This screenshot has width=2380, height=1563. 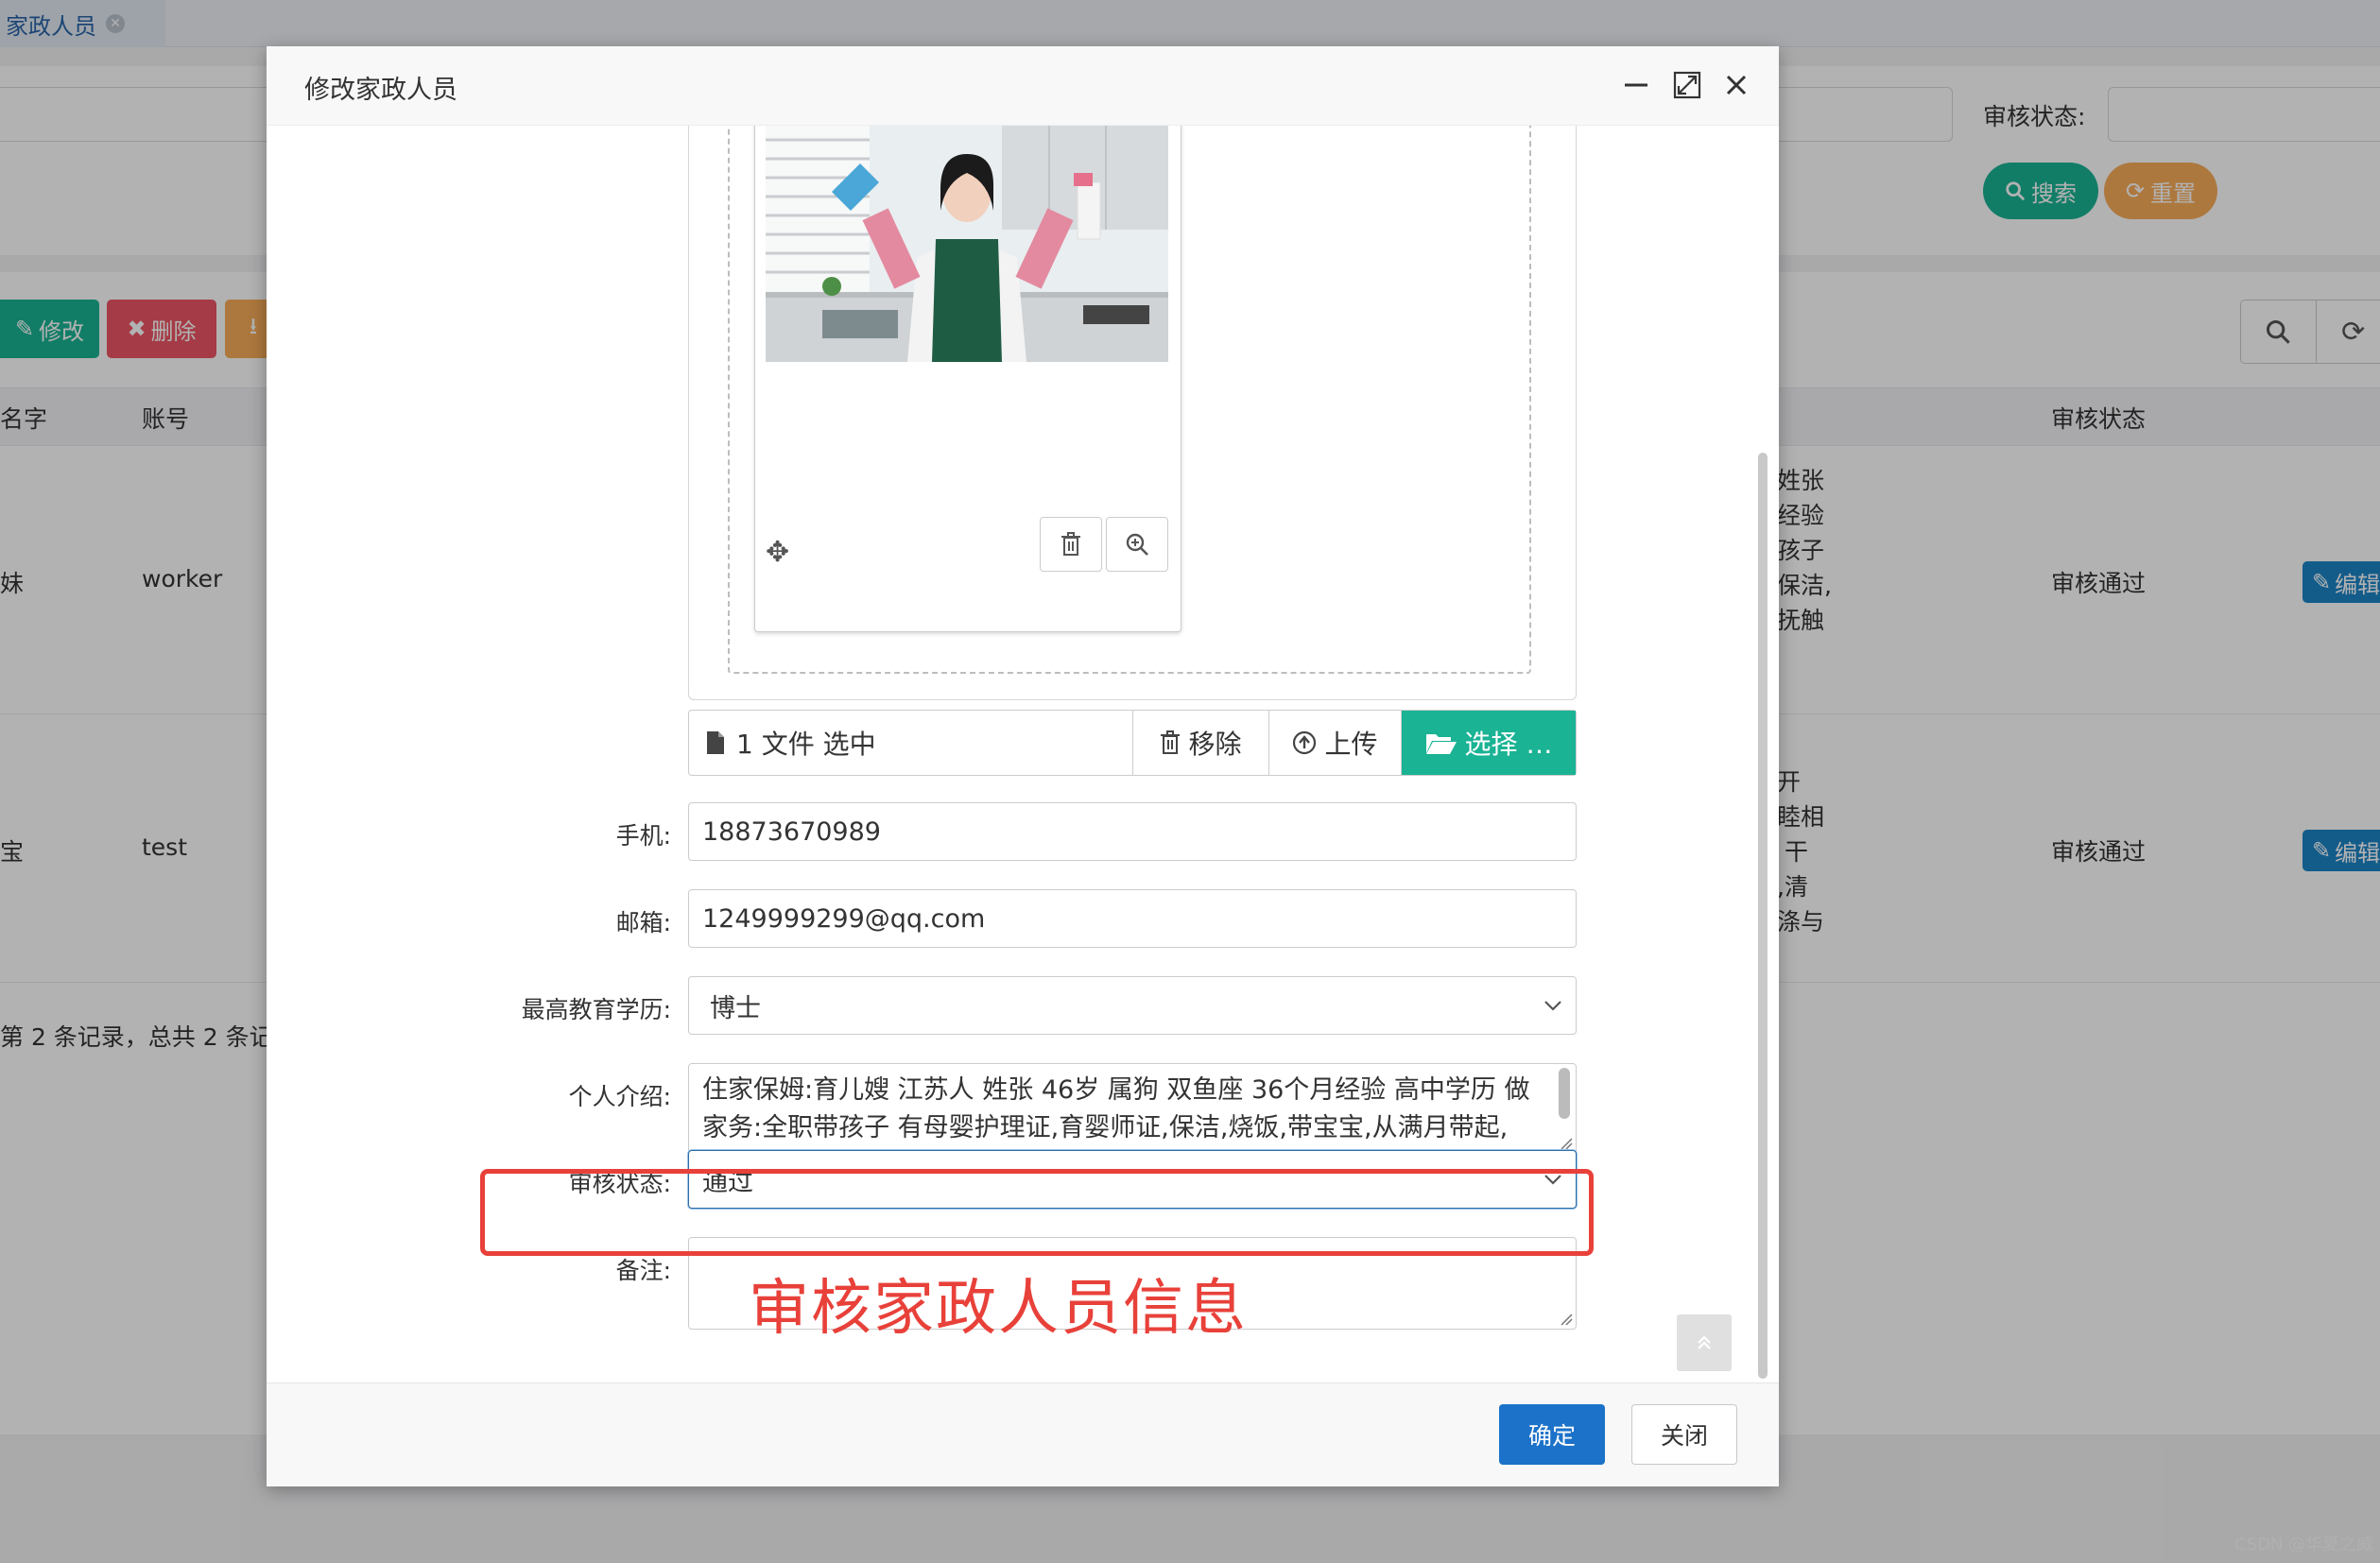 I want to click on email-label: 邮箱:, so click(x=643, y=922).